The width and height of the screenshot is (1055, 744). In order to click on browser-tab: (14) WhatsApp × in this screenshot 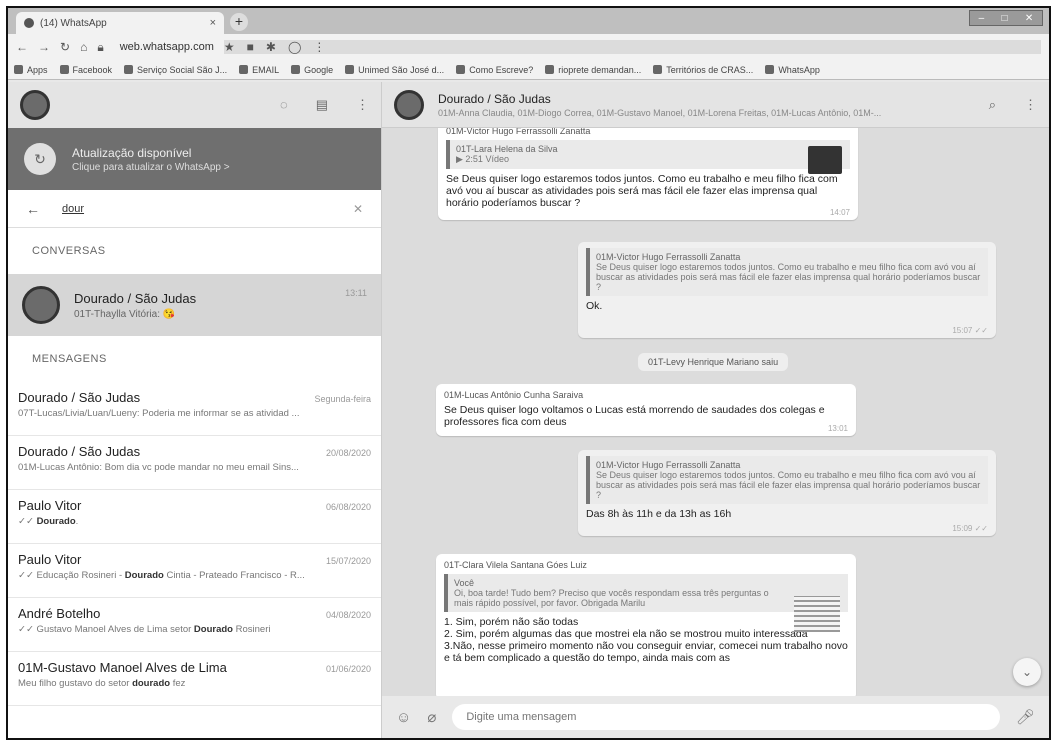, I will do `click(120, 23)`.